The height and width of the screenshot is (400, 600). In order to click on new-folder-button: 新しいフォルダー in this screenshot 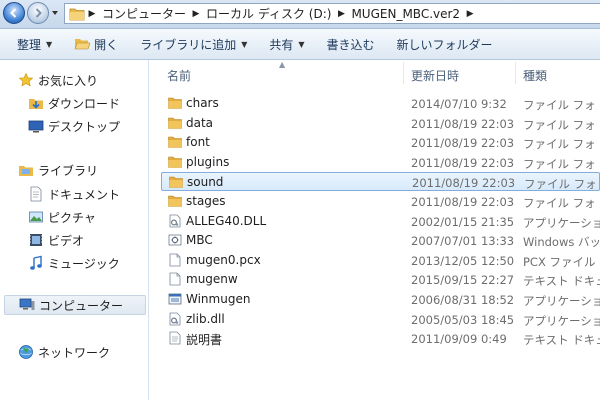, I will do `click(445, 44)`.